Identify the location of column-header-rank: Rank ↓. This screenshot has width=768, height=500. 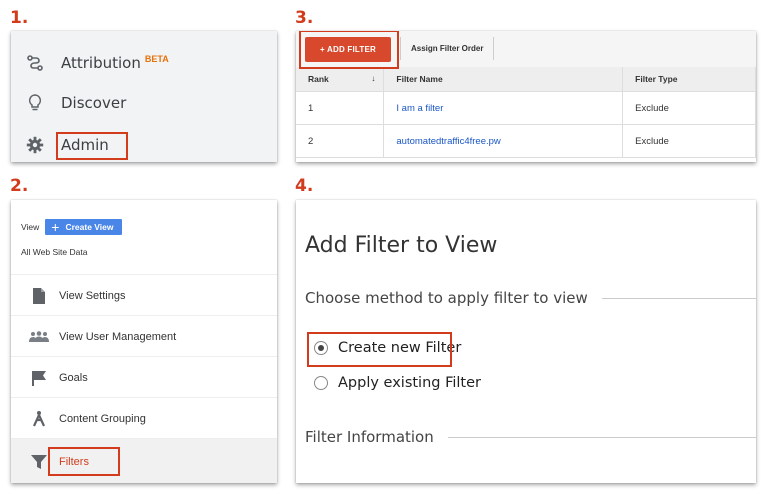
(340, 79).